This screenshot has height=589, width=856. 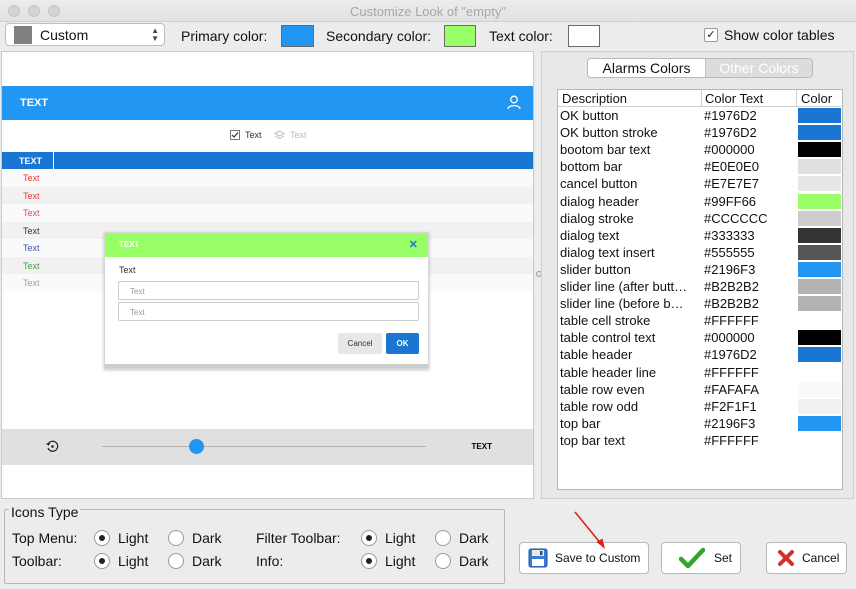 What do you see at coordinates (594, 98) in the screenshot?
I see `column-description: Description` at bounding box center [594, 98].